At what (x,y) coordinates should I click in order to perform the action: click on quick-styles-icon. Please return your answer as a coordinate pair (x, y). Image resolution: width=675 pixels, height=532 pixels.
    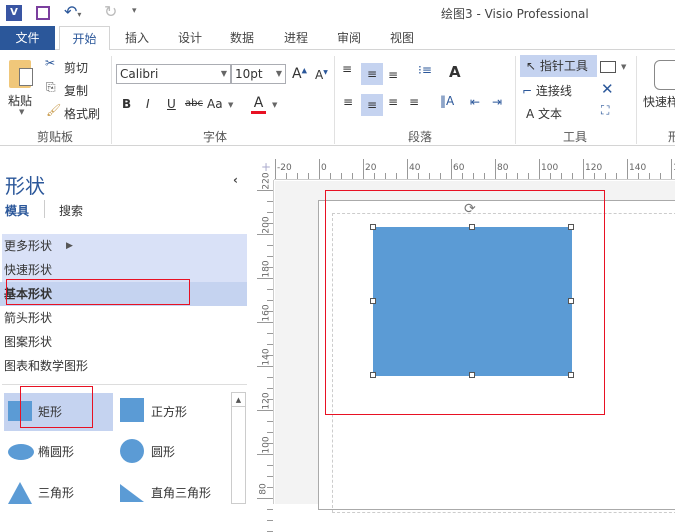
    Looking at the image, I should click on (664, 75).